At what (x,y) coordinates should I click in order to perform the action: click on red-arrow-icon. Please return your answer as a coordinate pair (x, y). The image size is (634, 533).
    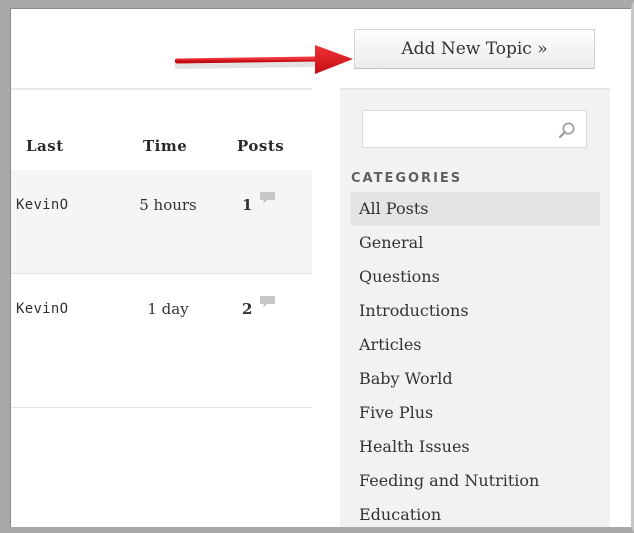
    Looking at the image, I should click on (264, 59).